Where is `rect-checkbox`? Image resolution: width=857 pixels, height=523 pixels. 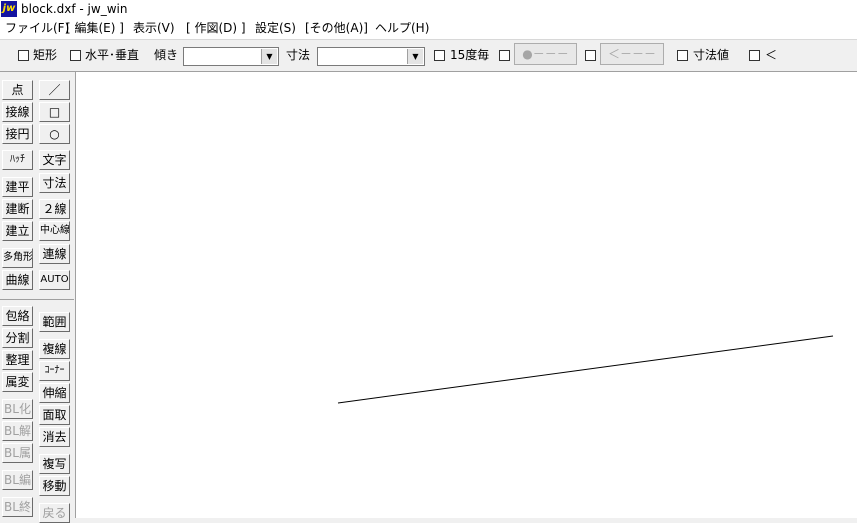 rect-checkbox is located at coordinates (23, 55).